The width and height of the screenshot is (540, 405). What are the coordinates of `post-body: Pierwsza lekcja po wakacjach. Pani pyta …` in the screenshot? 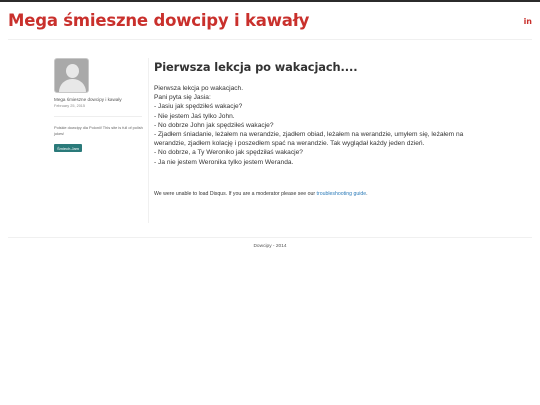 It's located at (322, 125).